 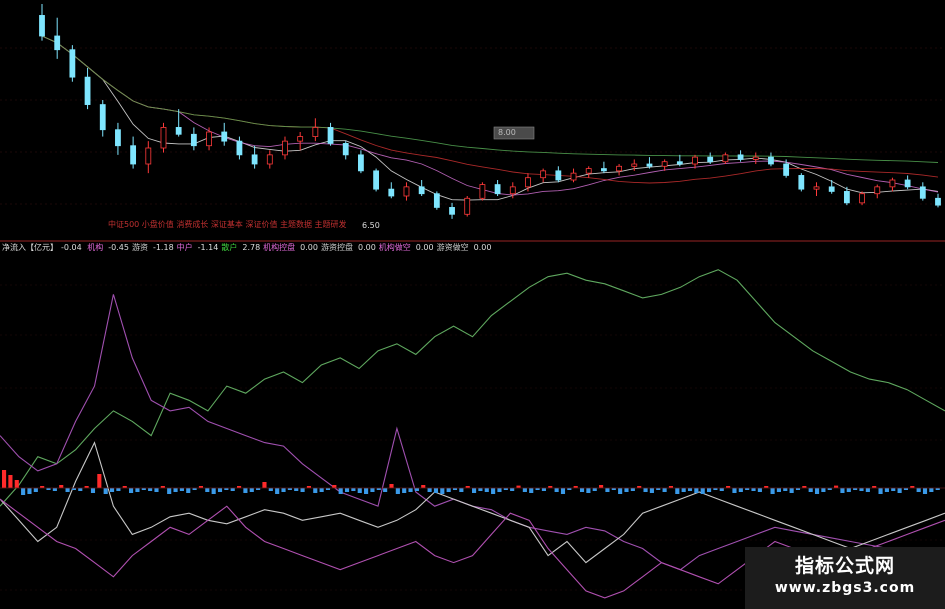 I want to click on legend-label: 游资控盘, so click(x=336, y=247).